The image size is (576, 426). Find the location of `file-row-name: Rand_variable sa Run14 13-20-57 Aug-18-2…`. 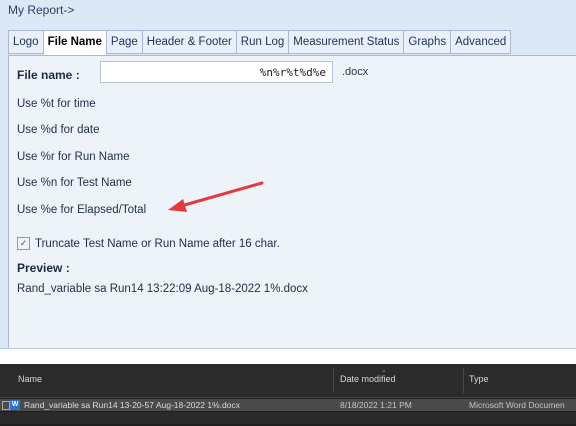

file-row-name: Rand_variable sa Run14 13-20-57 Aug-18-2… is located at coordinates (132, 405).